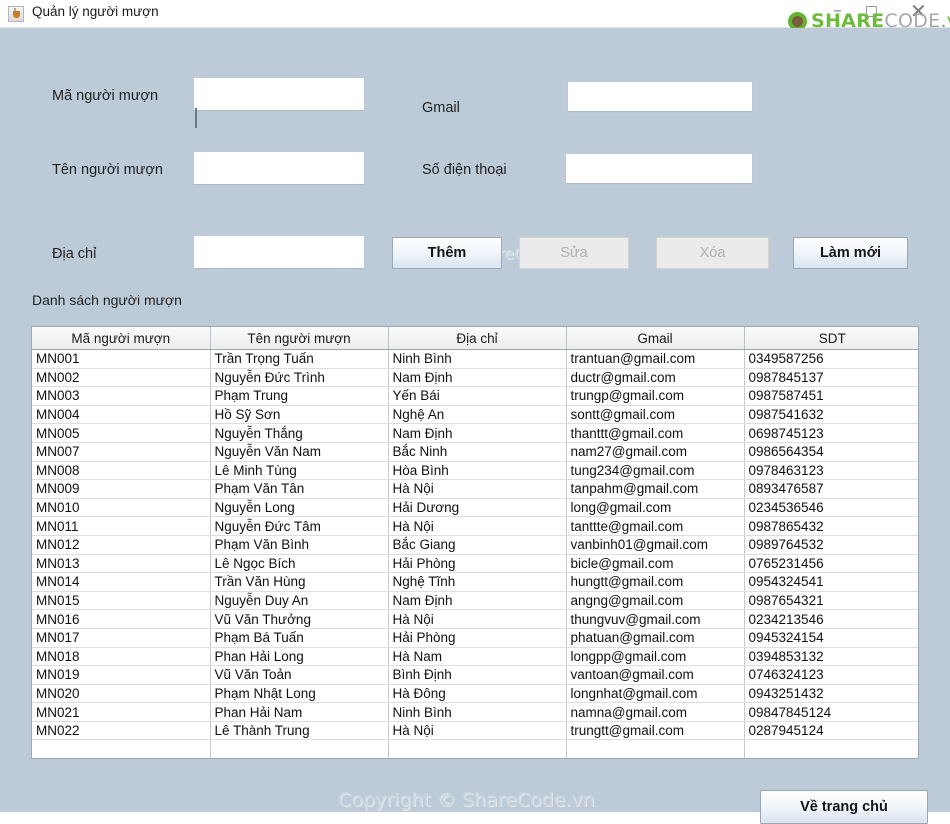  I want to click on minimize-button: –, so click(837, 11).